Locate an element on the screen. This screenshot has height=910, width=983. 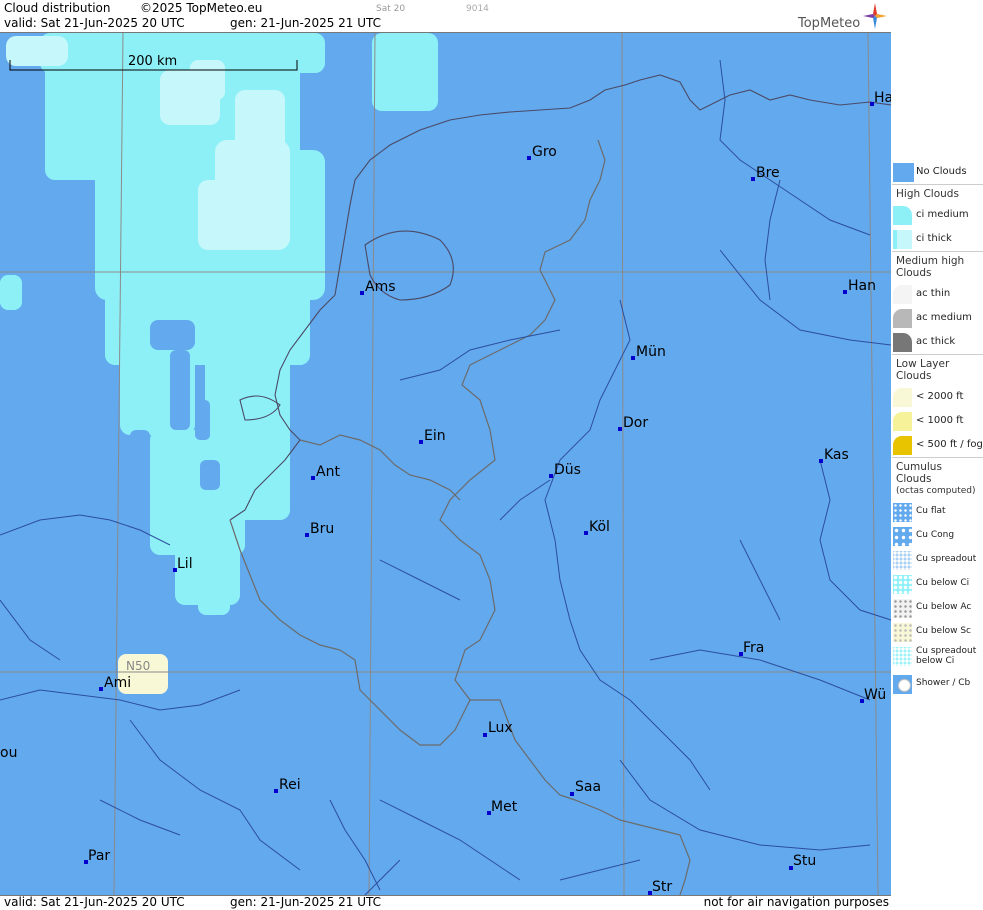
legend-cu-below-ci: Cu below Ci is located at coordinates (937, 584).